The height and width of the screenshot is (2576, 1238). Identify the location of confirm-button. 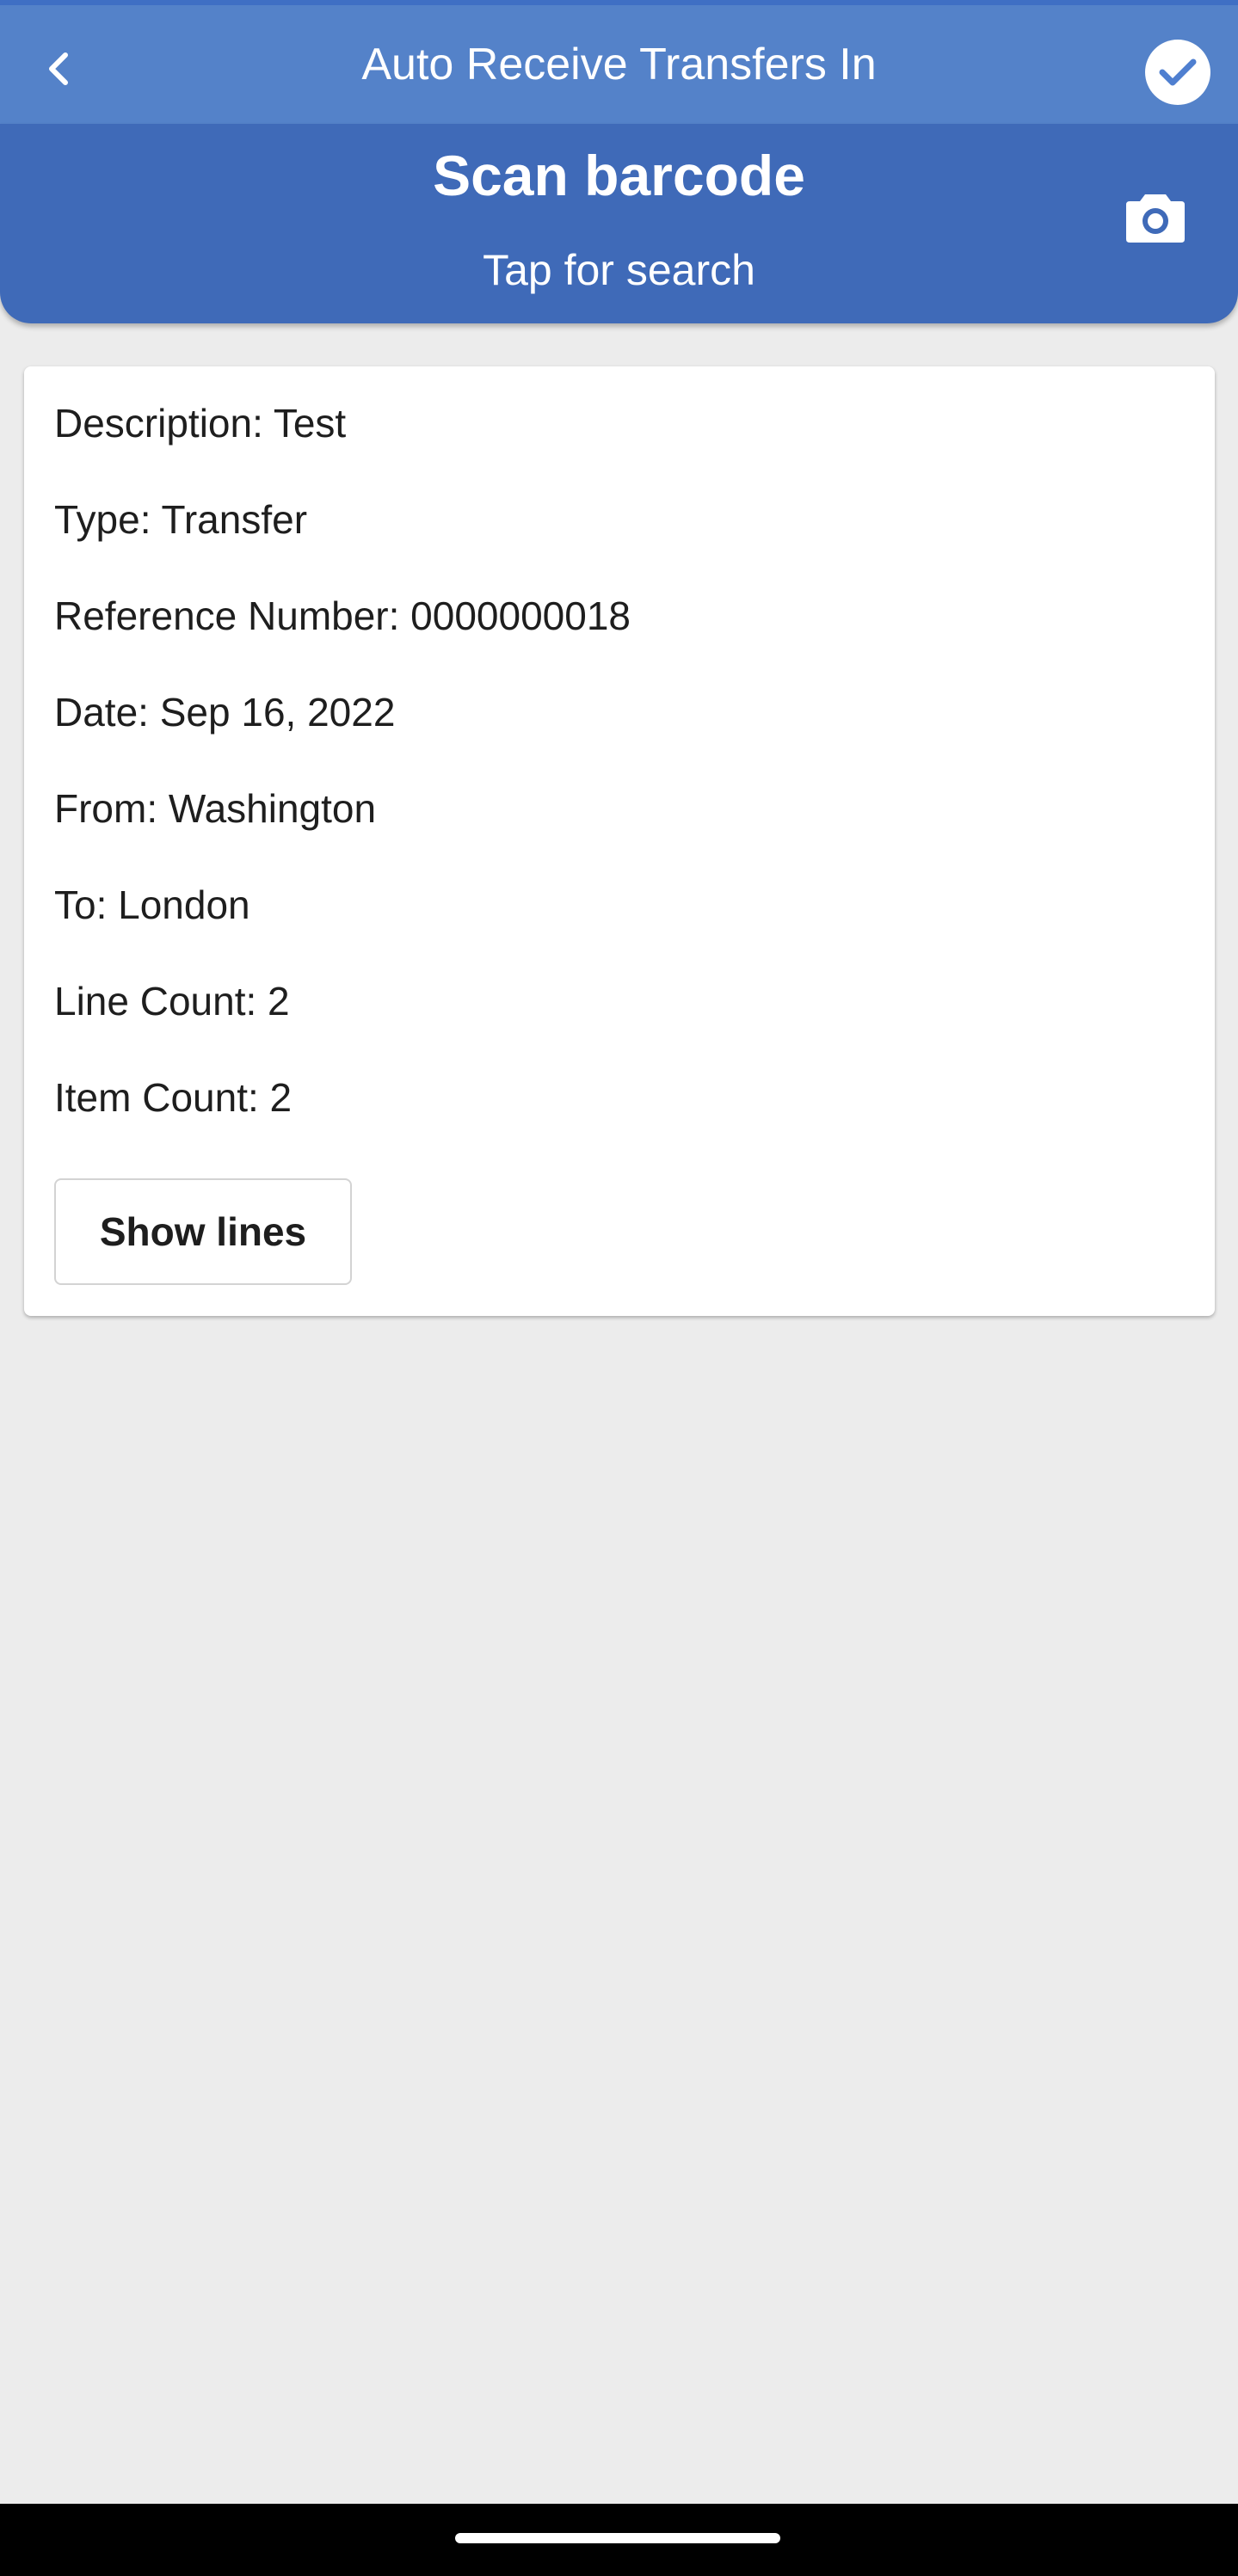
(1177, 72).